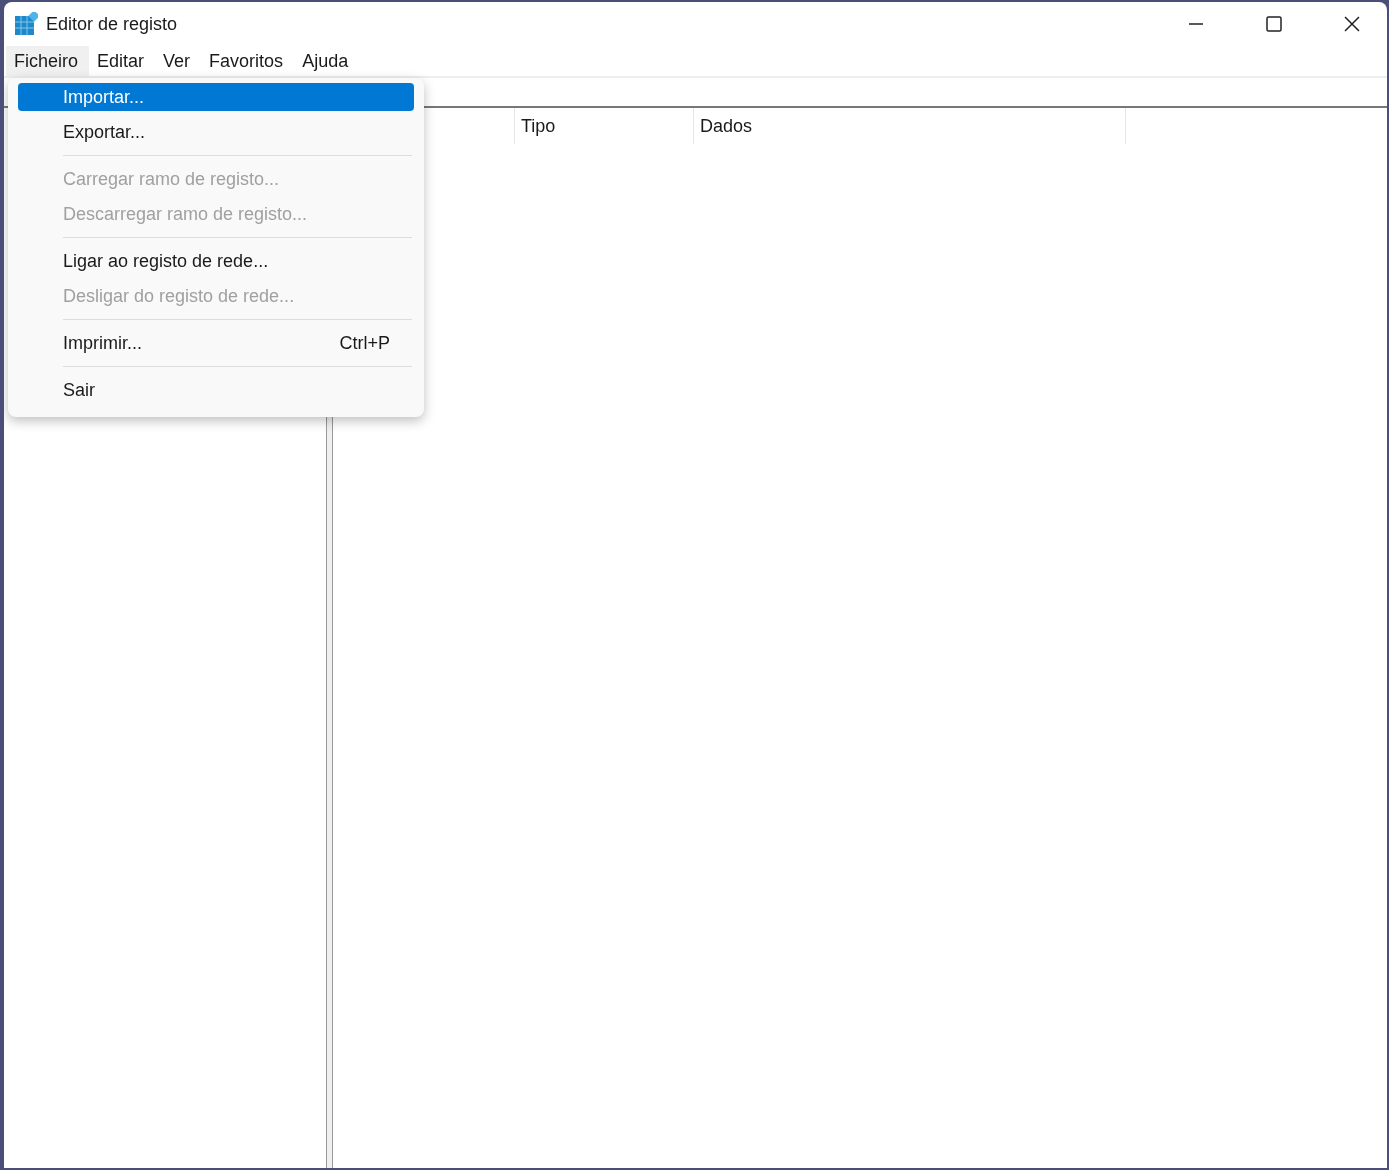 The width and height of the screenshot is (1389, 1170). Describe the element at coordinates (79, 390) in the screenshot. I see `menu-item-label: Sair` at that location.